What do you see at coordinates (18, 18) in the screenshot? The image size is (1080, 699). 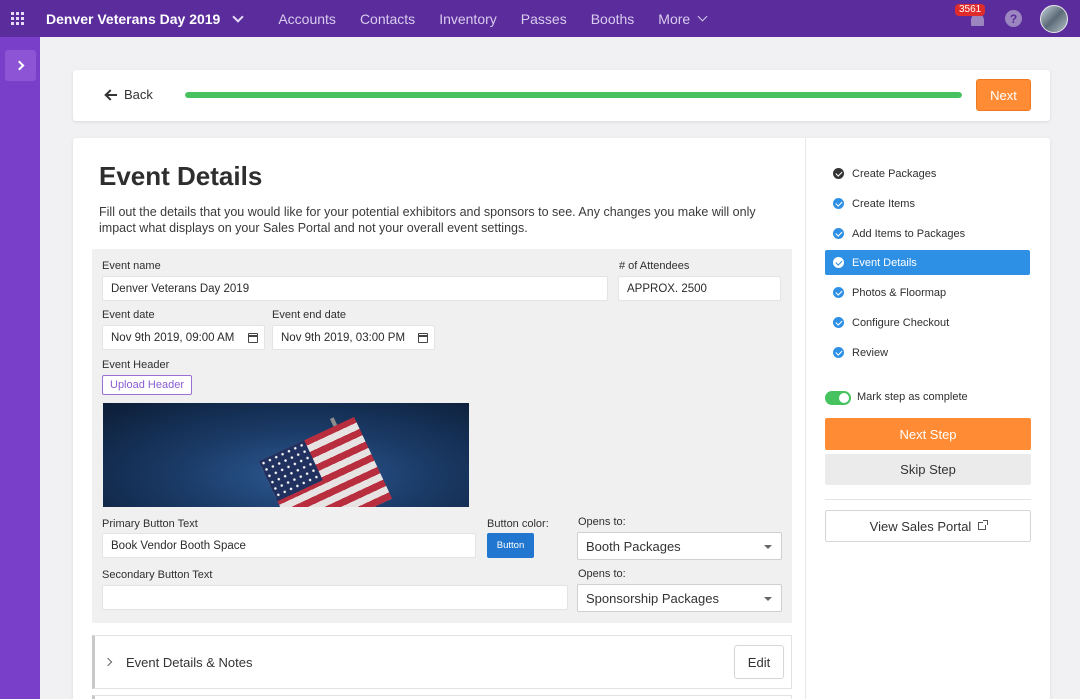 I see `app-grid-icon` at bounding box center [18, 18].